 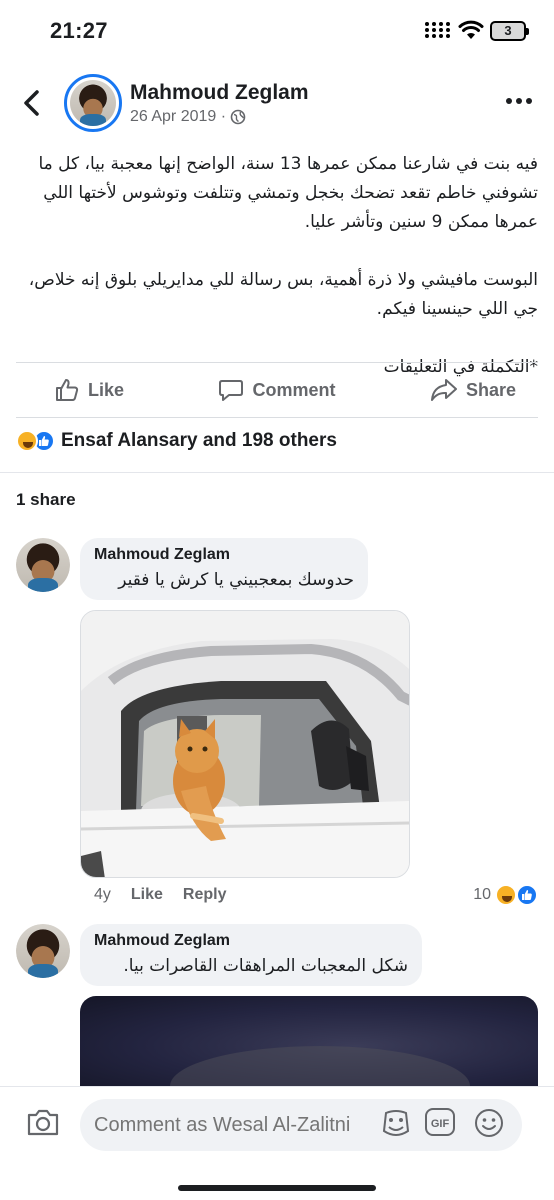 What do you see at coordinates (147, 895) in the screenshot?
I see `comment-like-button: Like` at bounding box center [147, 895].